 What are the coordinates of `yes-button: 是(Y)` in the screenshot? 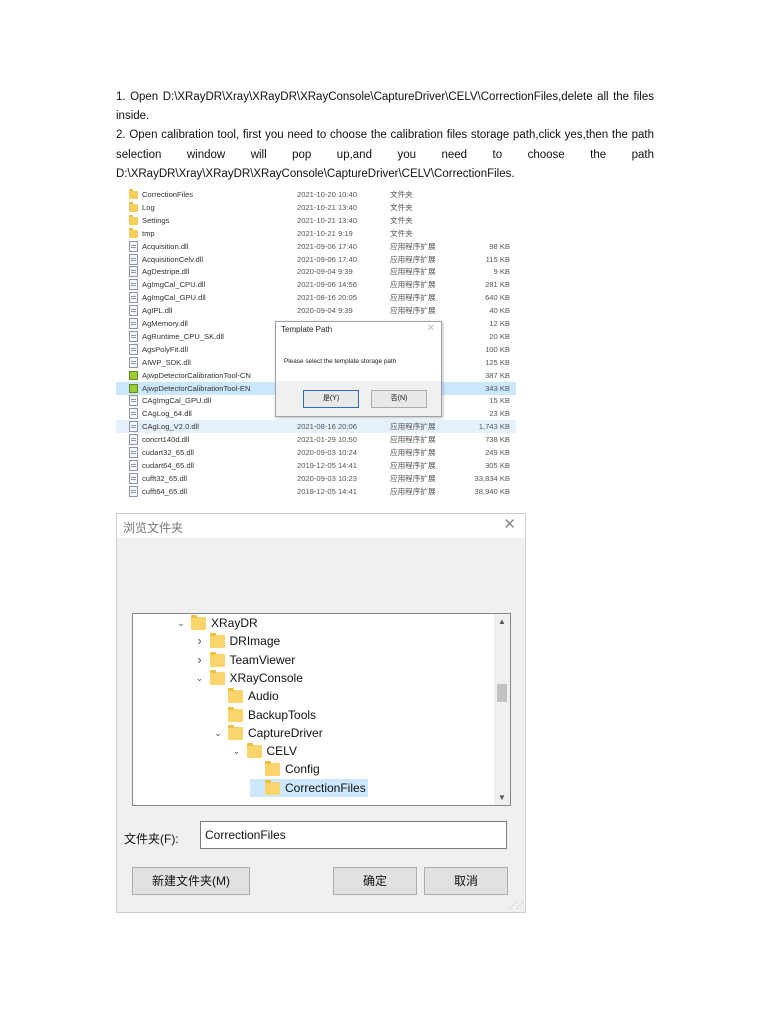 It's located at (331, 399).